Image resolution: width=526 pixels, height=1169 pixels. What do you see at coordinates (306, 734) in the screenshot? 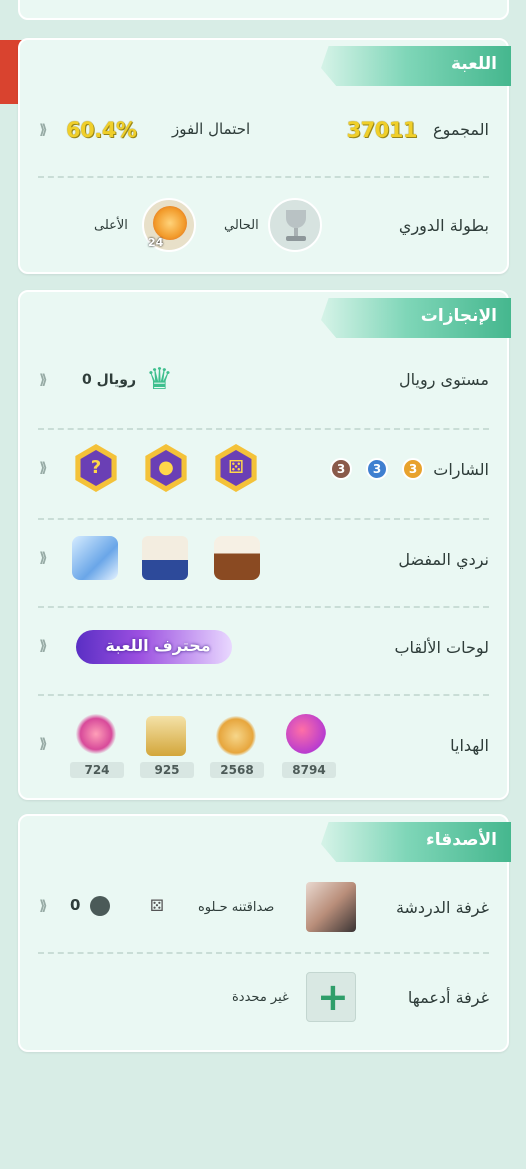
I see `balloon-gift-icon` at bounding box center [306, 734].